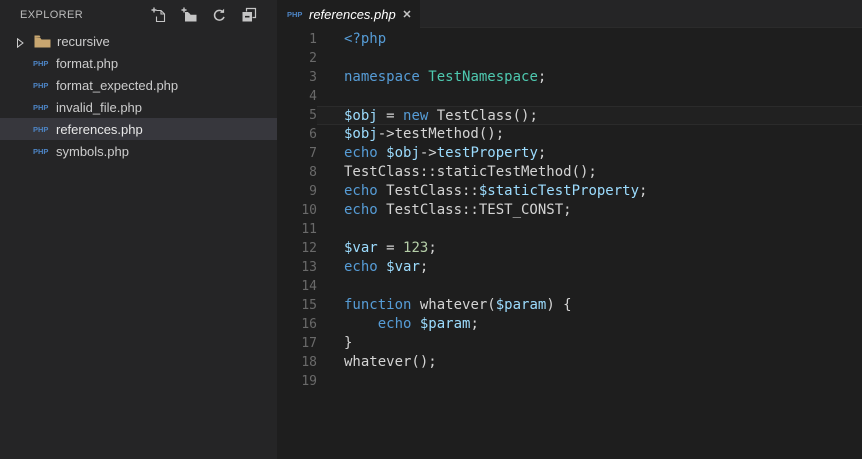 The width and height of the screenshot is (862, 459). Describe the element at coordinates (569, 362) in the screenshot. I see `code-line: 18 whatever();` at that location.